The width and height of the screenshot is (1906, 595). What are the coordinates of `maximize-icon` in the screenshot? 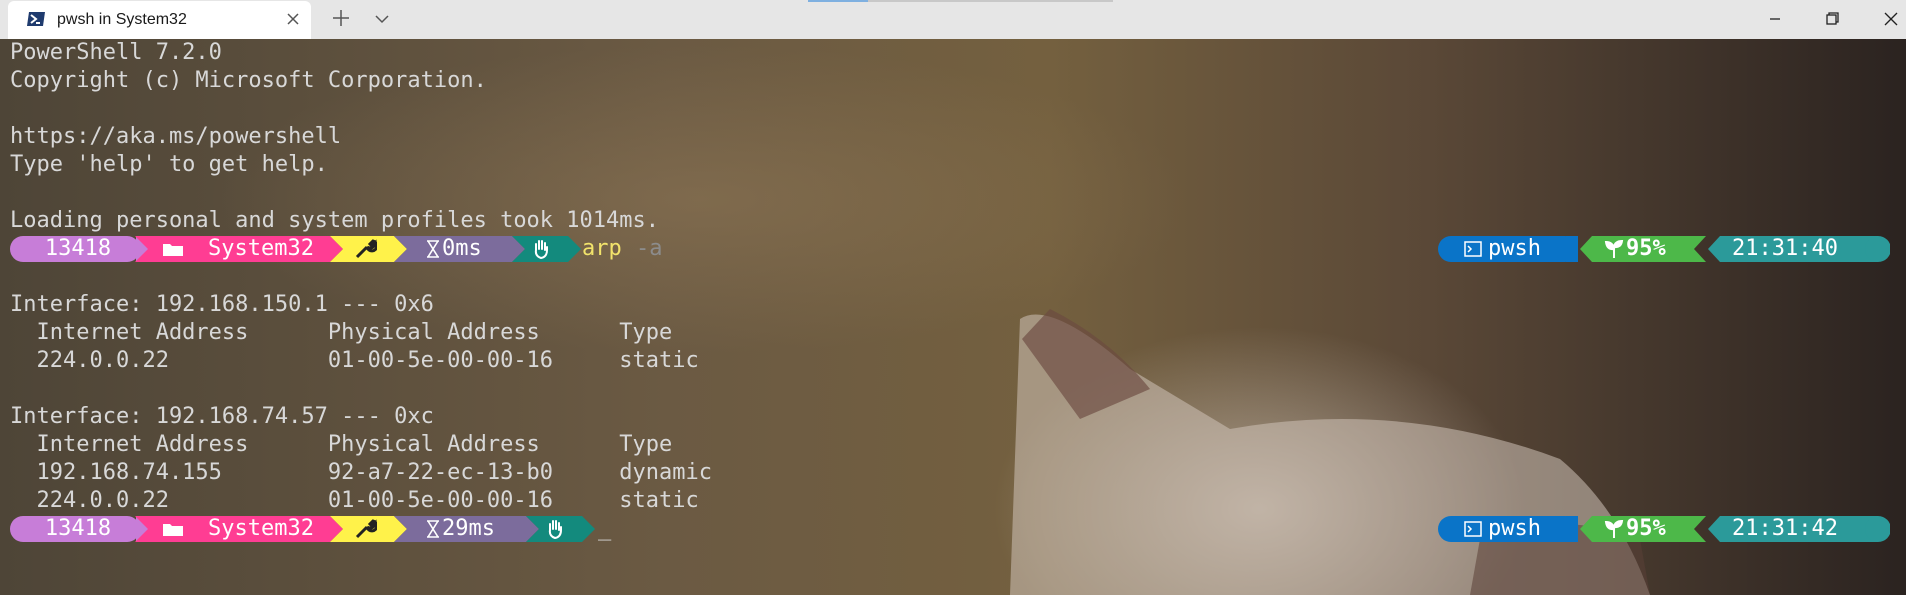 It's located at (1831, 19).